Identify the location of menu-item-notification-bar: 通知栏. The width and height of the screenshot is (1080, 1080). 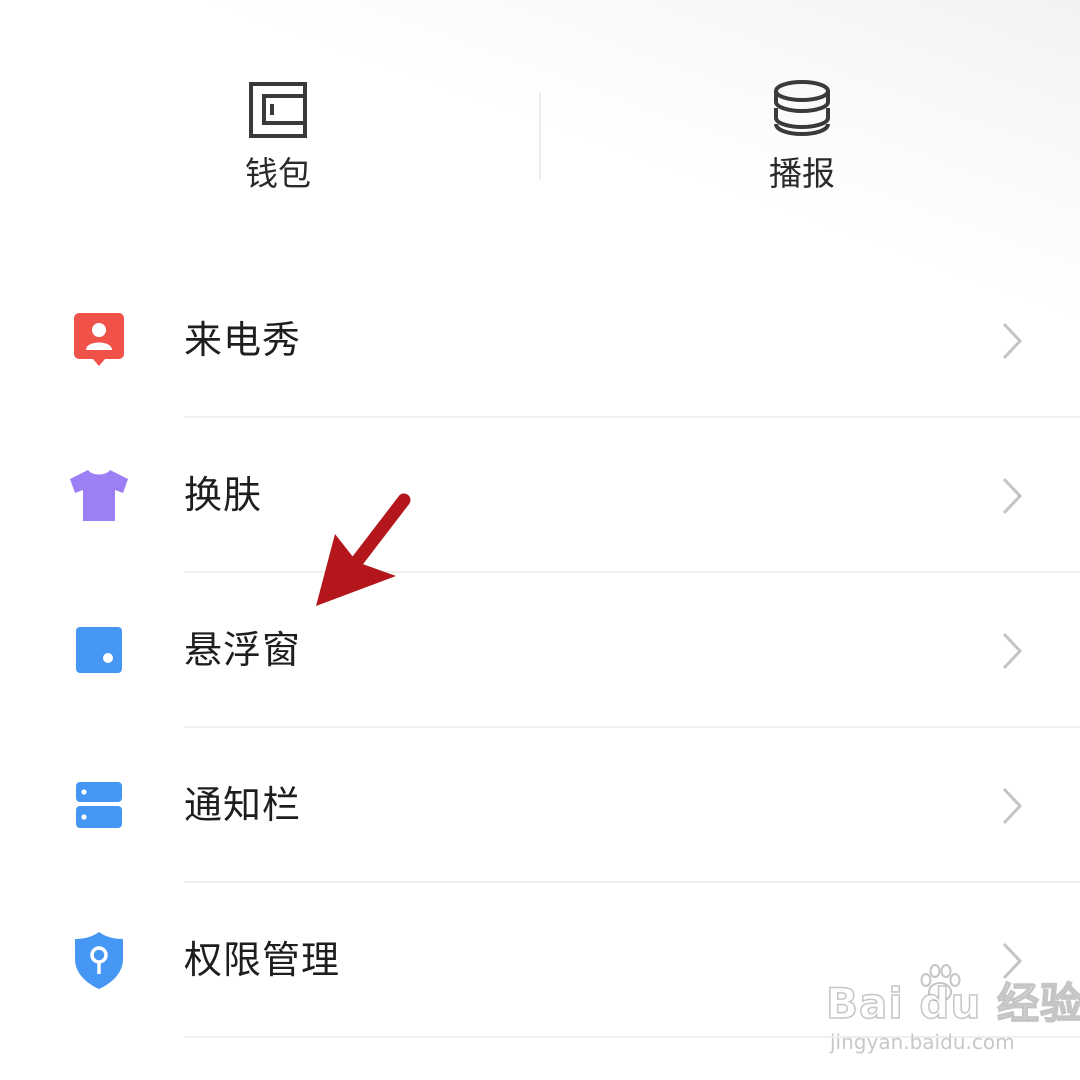
(540, 805).